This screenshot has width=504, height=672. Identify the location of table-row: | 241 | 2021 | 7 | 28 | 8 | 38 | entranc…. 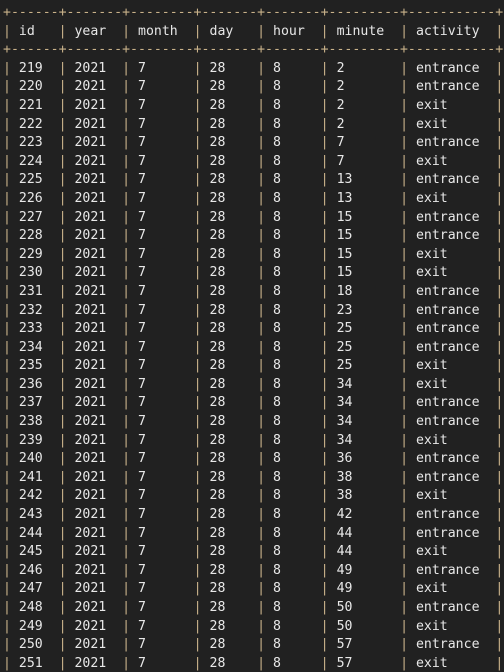
(252, 478).